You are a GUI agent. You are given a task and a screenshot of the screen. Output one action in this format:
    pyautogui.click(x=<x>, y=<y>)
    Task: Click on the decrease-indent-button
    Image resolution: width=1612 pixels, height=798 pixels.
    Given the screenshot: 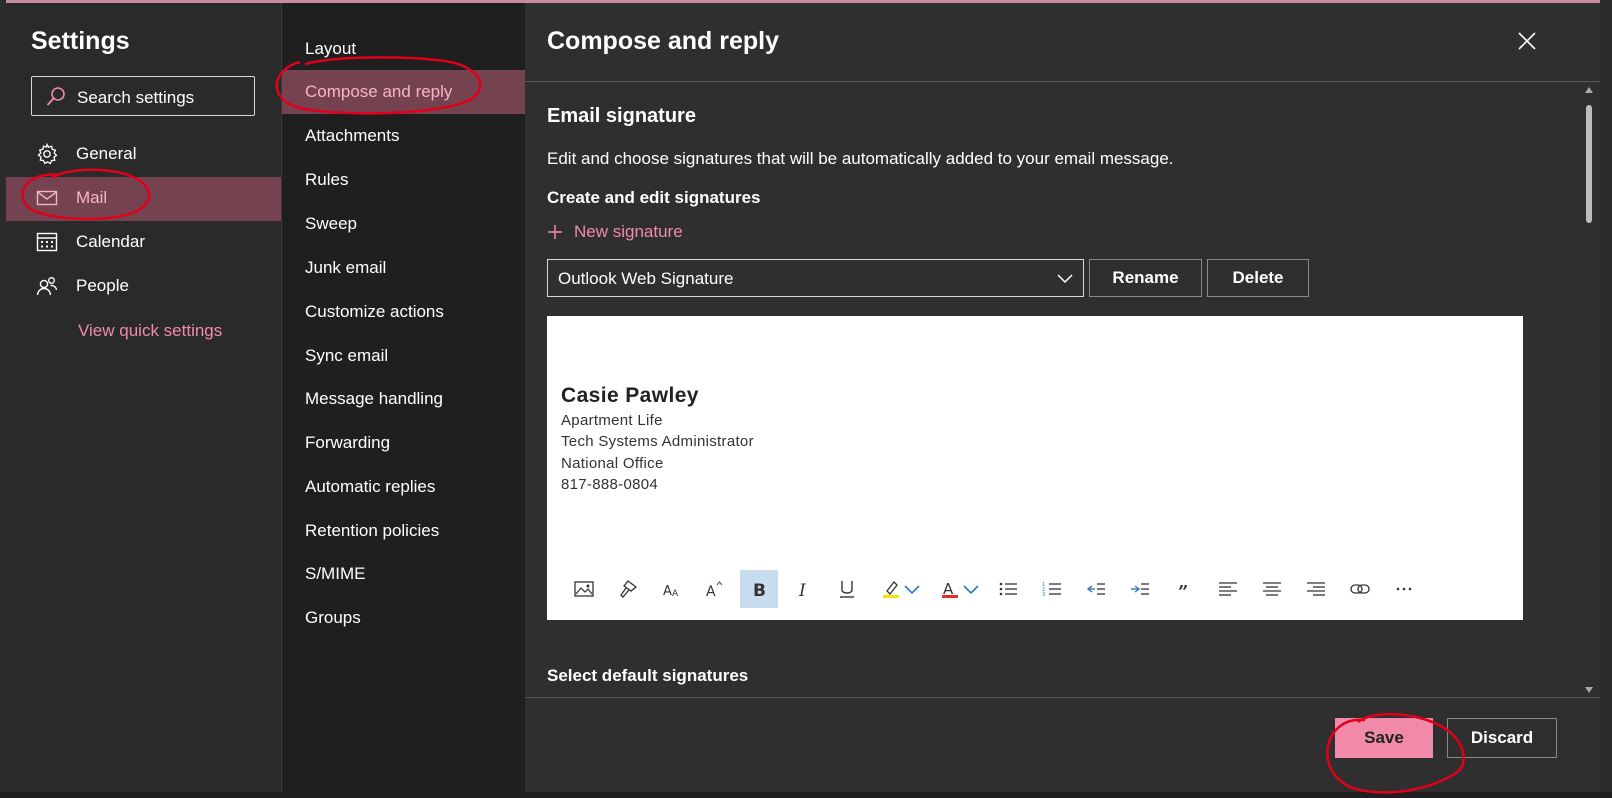 What is the action you would take?
    pyautogui.click(x=1096, y=589)
    